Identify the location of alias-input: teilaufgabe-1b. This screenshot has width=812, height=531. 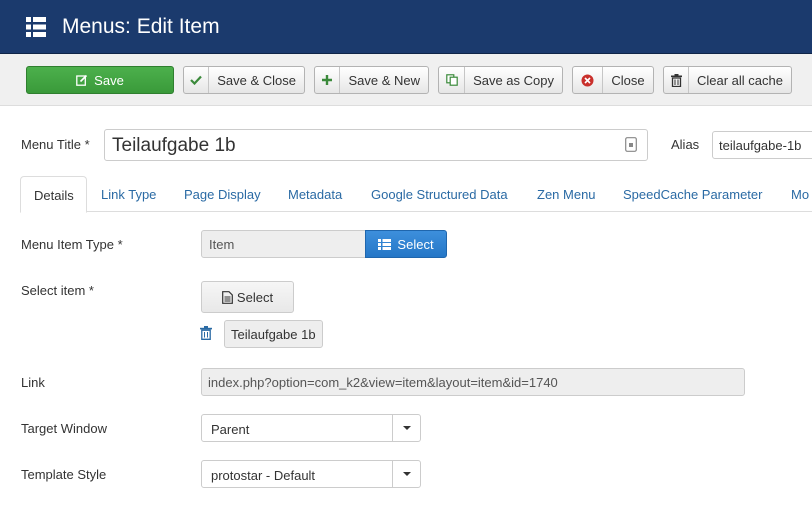
(762, 145).